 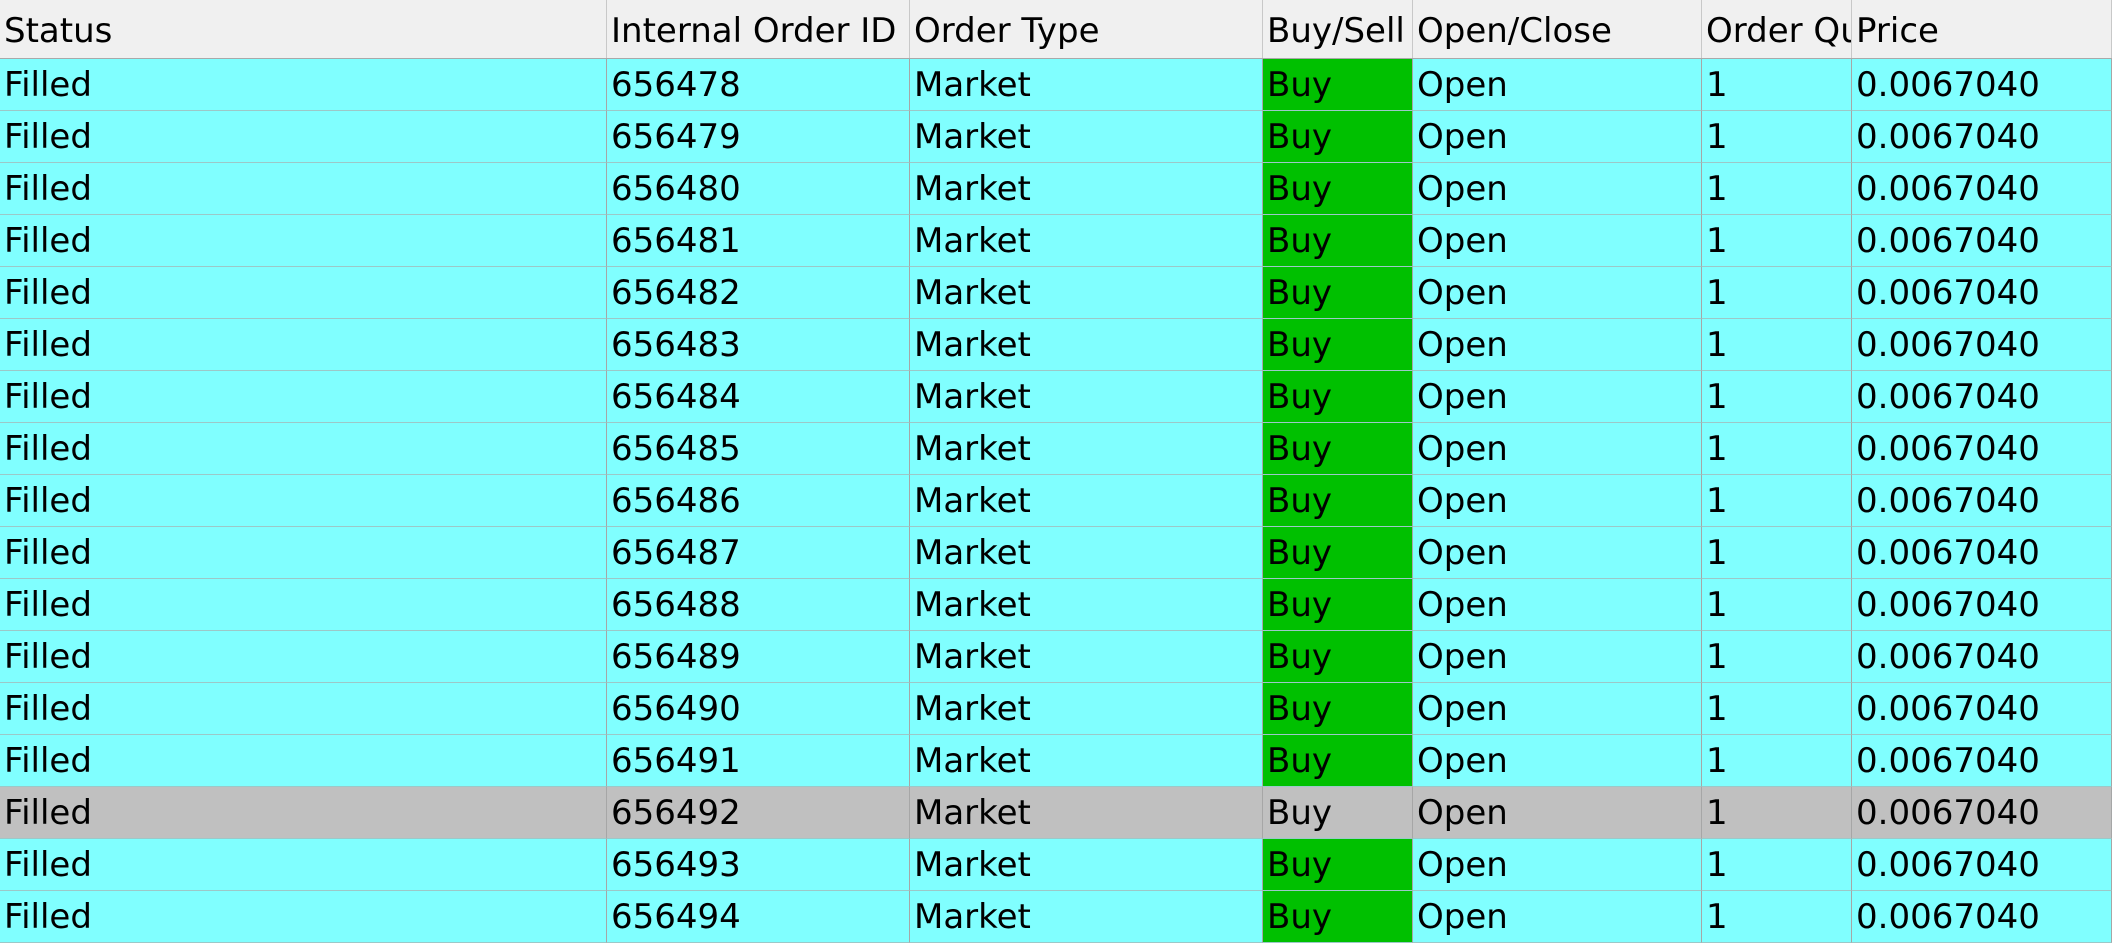 What do you see at coordinates (758, 501) in the screenshot?
I see `order-id-cell: 656486` at bounding box center [758, 501].